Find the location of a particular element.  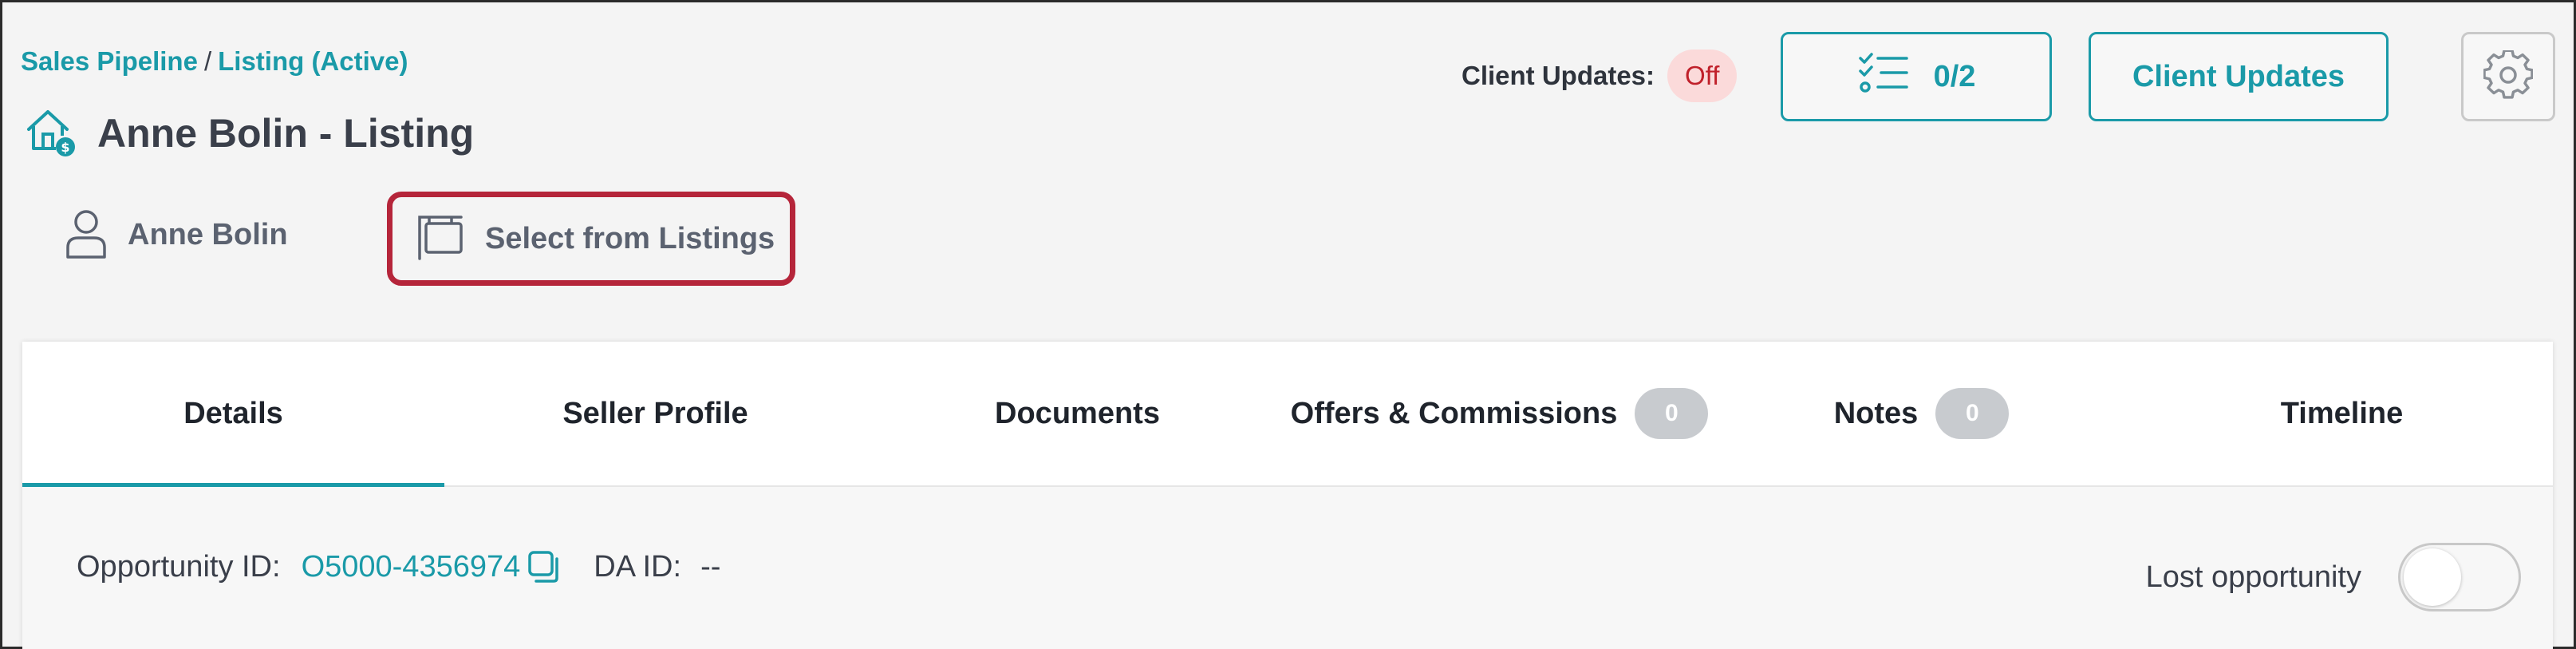

contact-row: Anne Bolin is located at coordinates (176, 235).